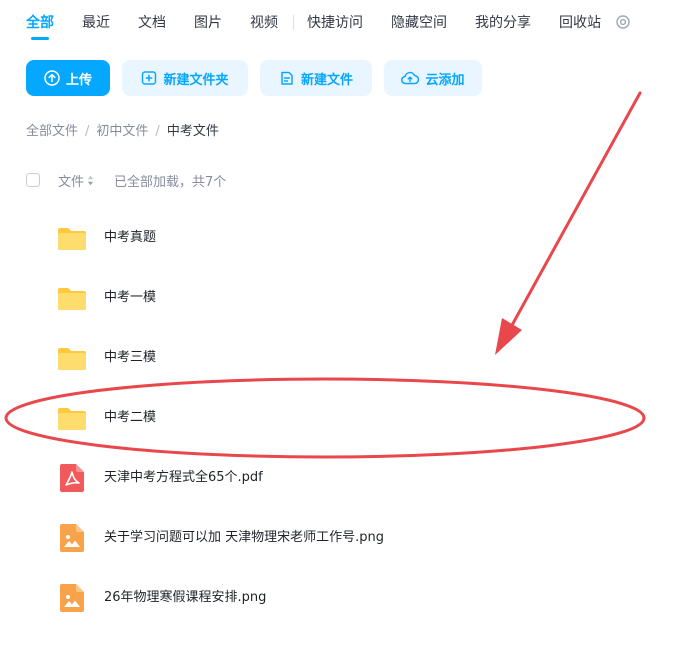  I want to click on file-name: 关于学习问题可以加 天津物理宋老师工作号.png, so click(244, 537).